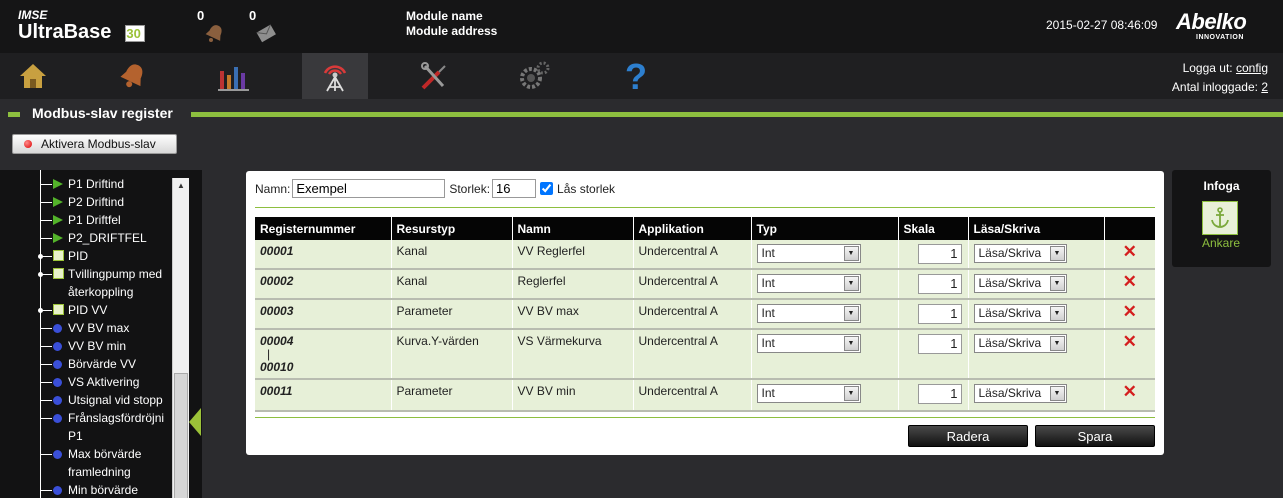 This screenshot has width=1283, height=498. I want to click on home-icon, so click(33, 76).